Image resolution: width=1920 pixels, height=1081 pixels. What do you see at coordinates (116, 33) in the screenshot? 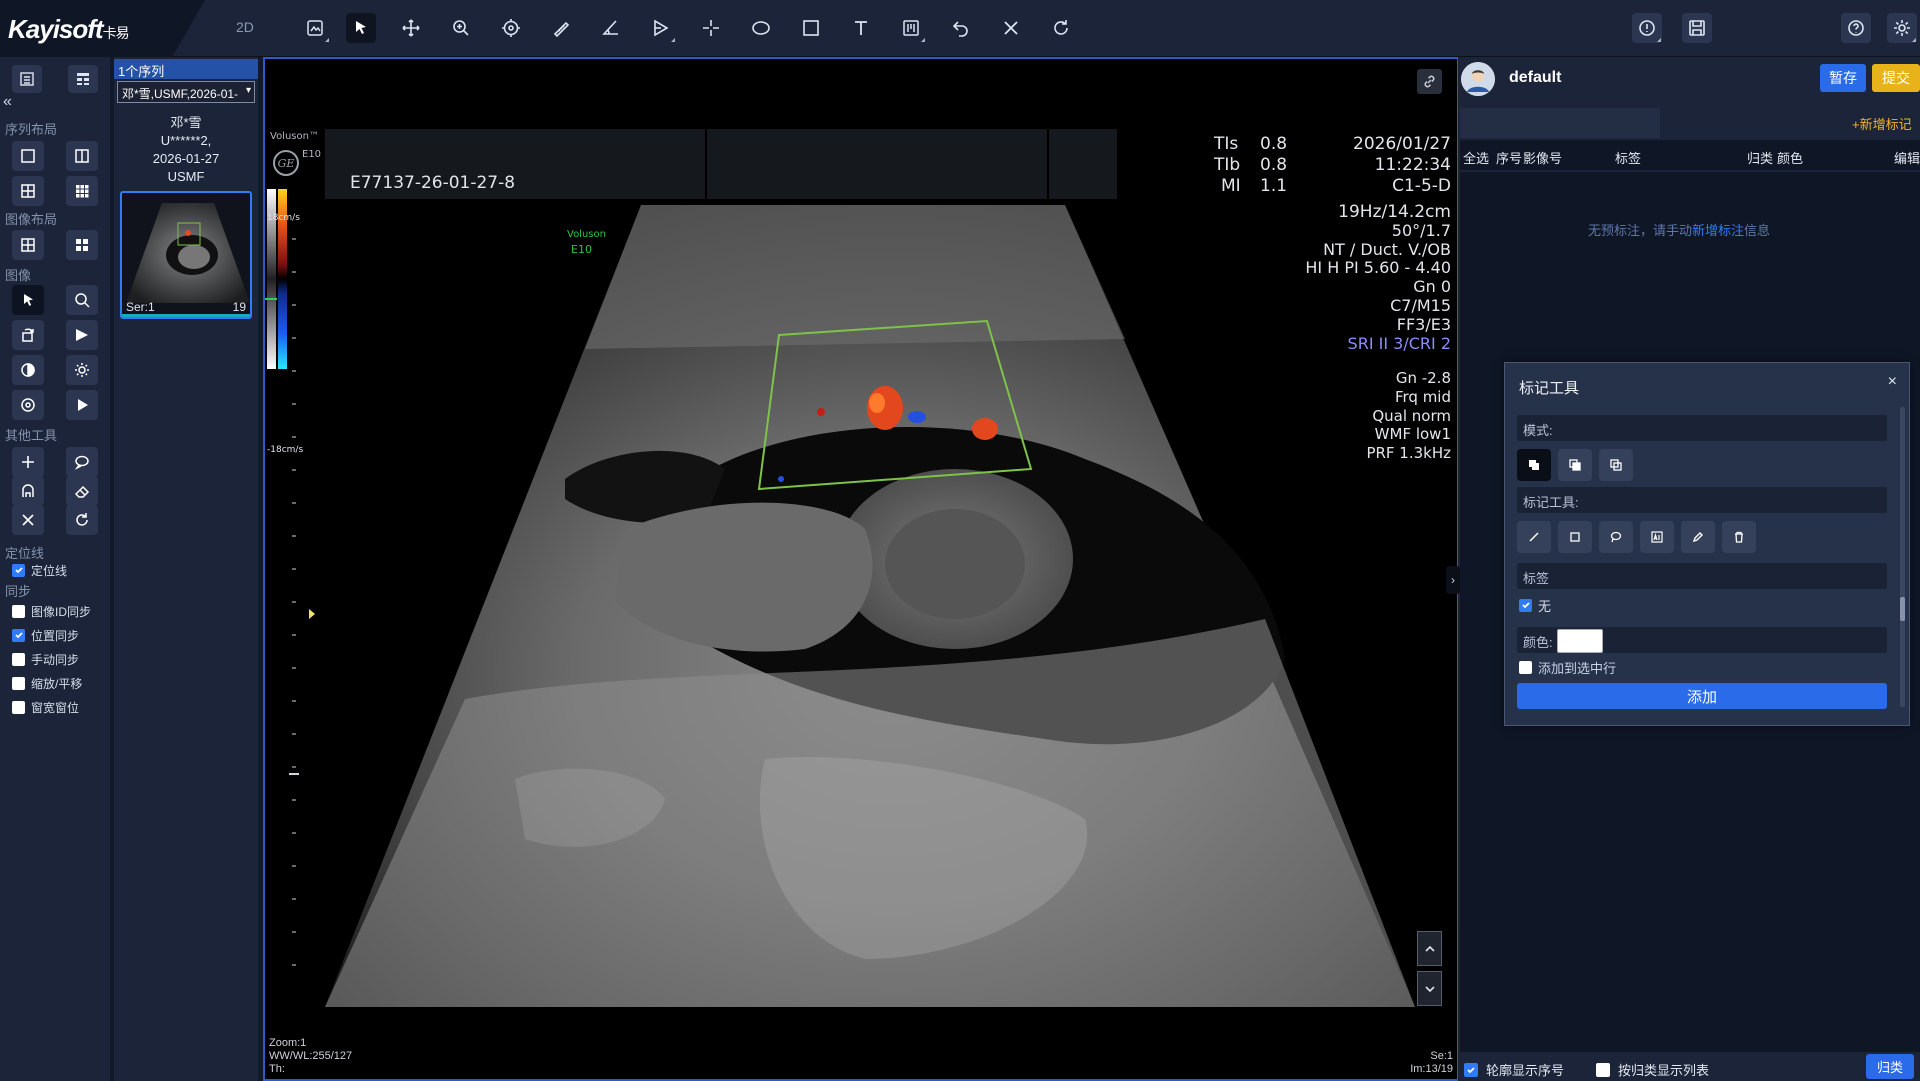
I see `brand-name-cn: 卡易` at bounding box center [116, 33].